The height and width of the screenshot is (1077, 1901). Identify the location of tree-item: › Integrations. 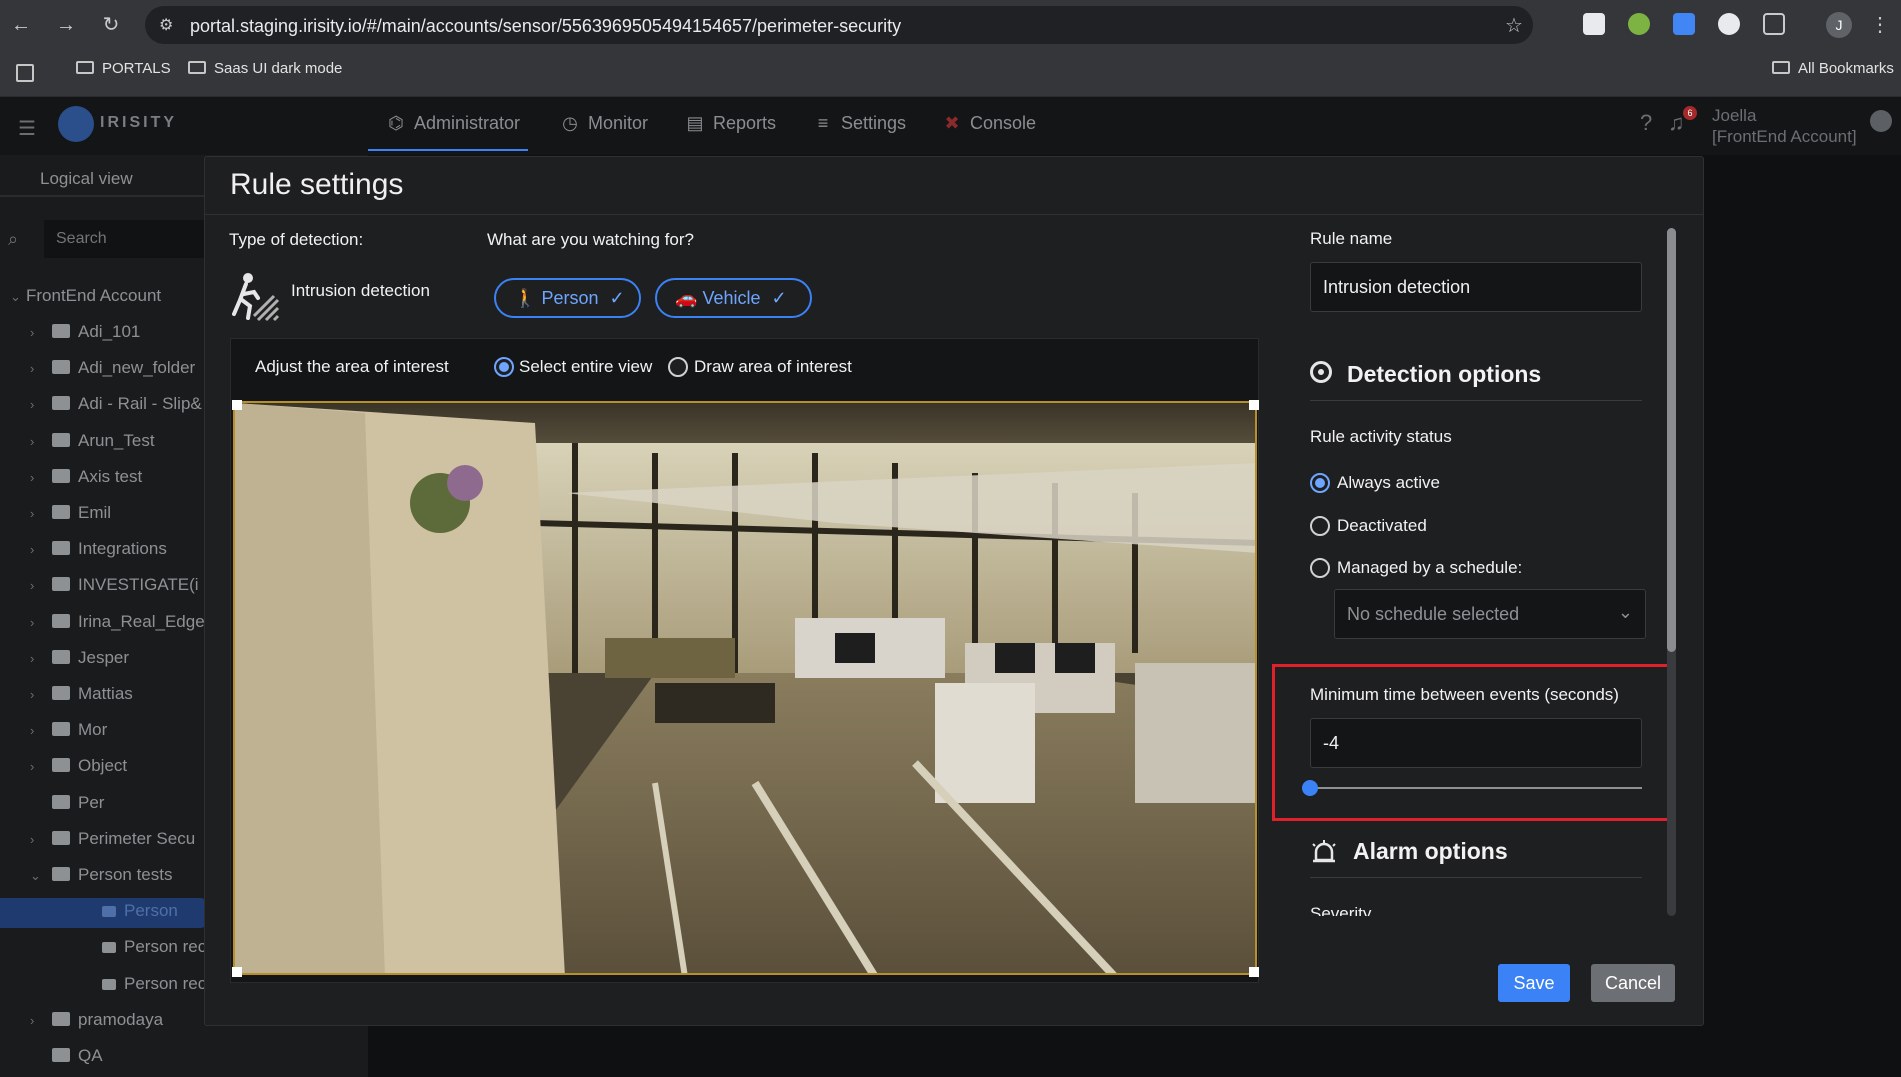
(98, 549).